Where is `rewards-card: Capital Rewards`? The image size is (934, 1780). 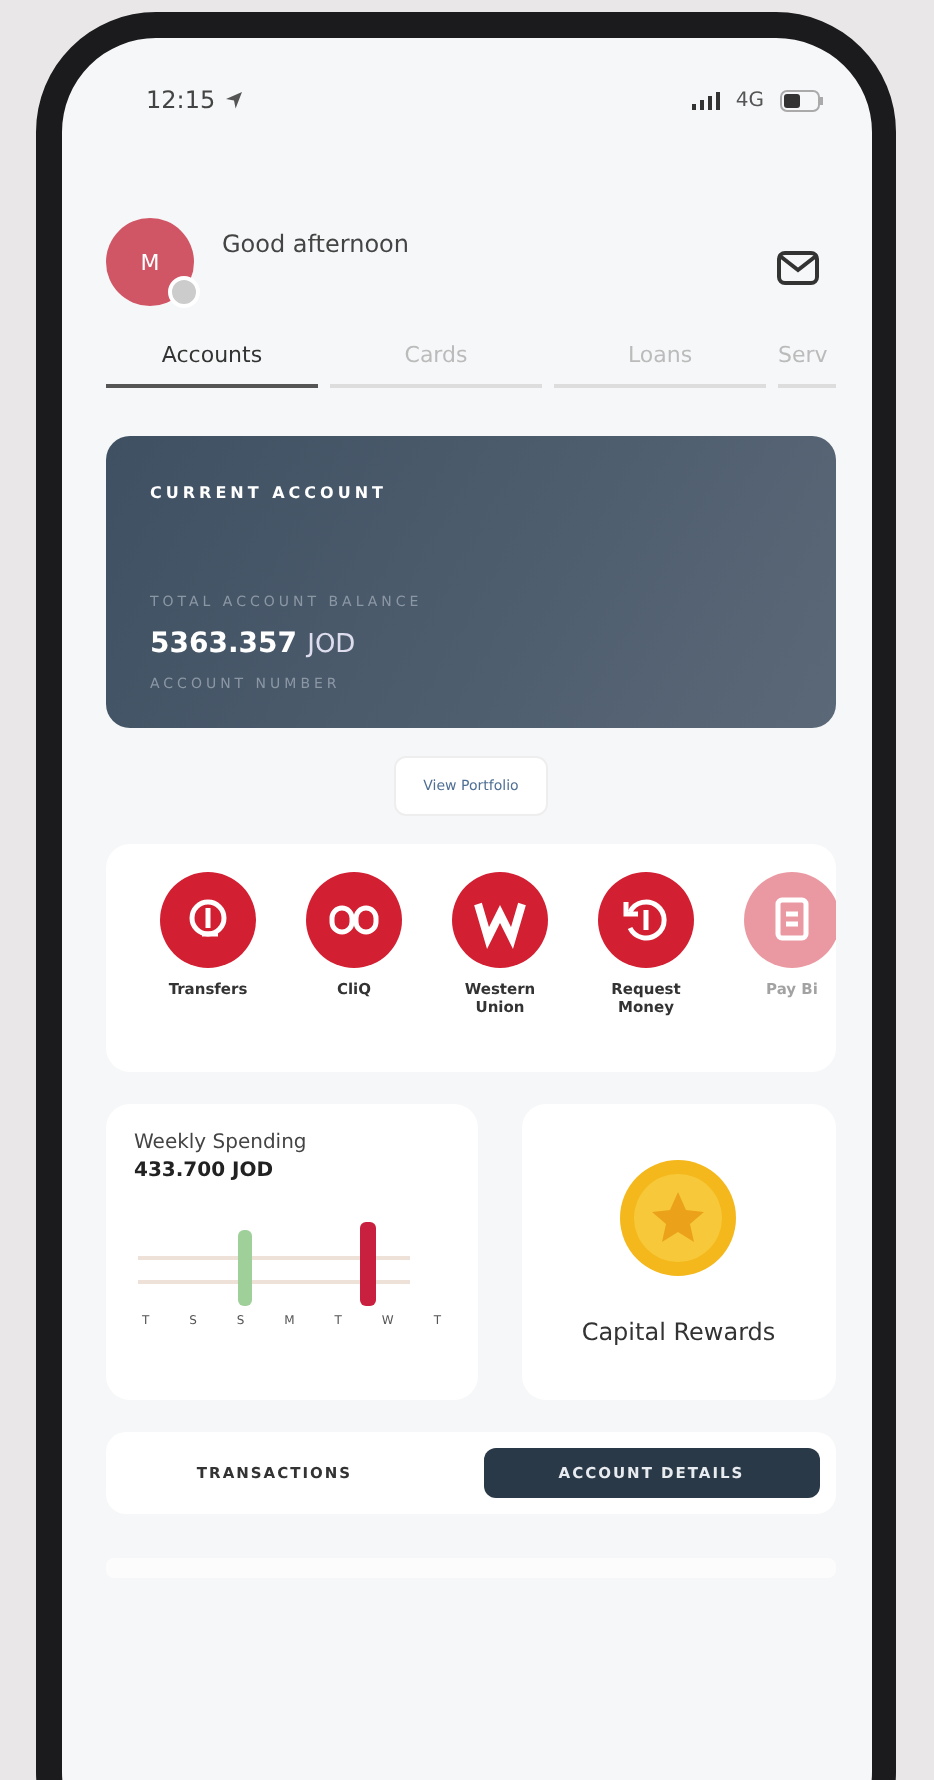 rewards-card: Capital Rewards is located at coordinates (678, 1252).